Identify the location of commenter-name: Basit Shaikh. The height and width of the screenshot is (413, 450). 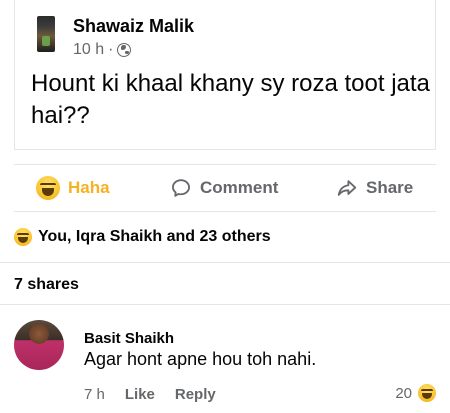
(129, 338).